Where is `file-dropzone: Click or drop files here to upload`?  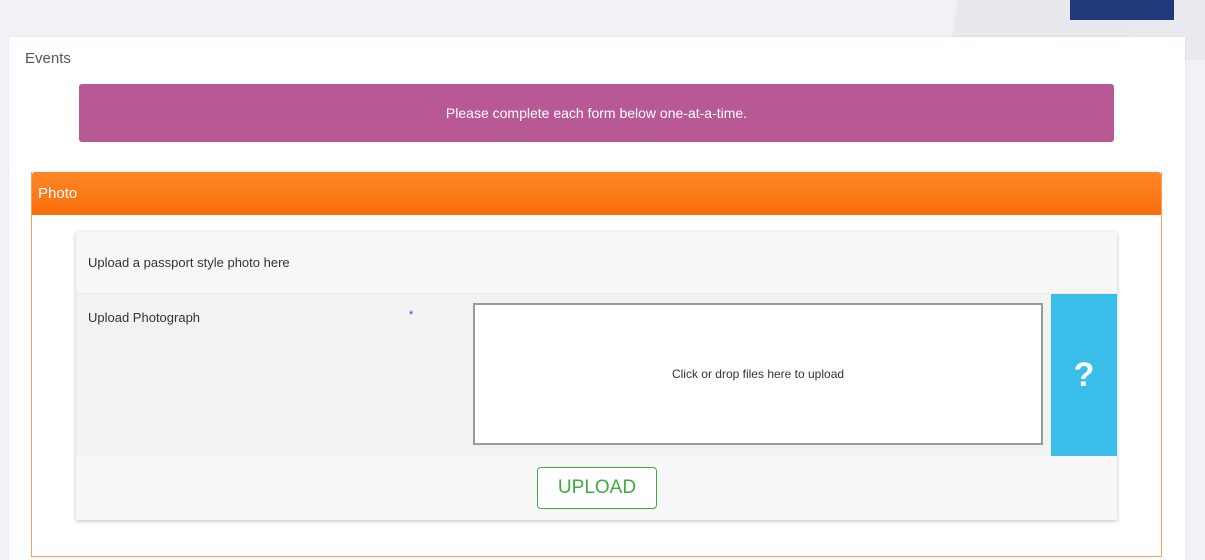
file-dropzone: Click or drop files here to upload is located at coordinates (758, 374).